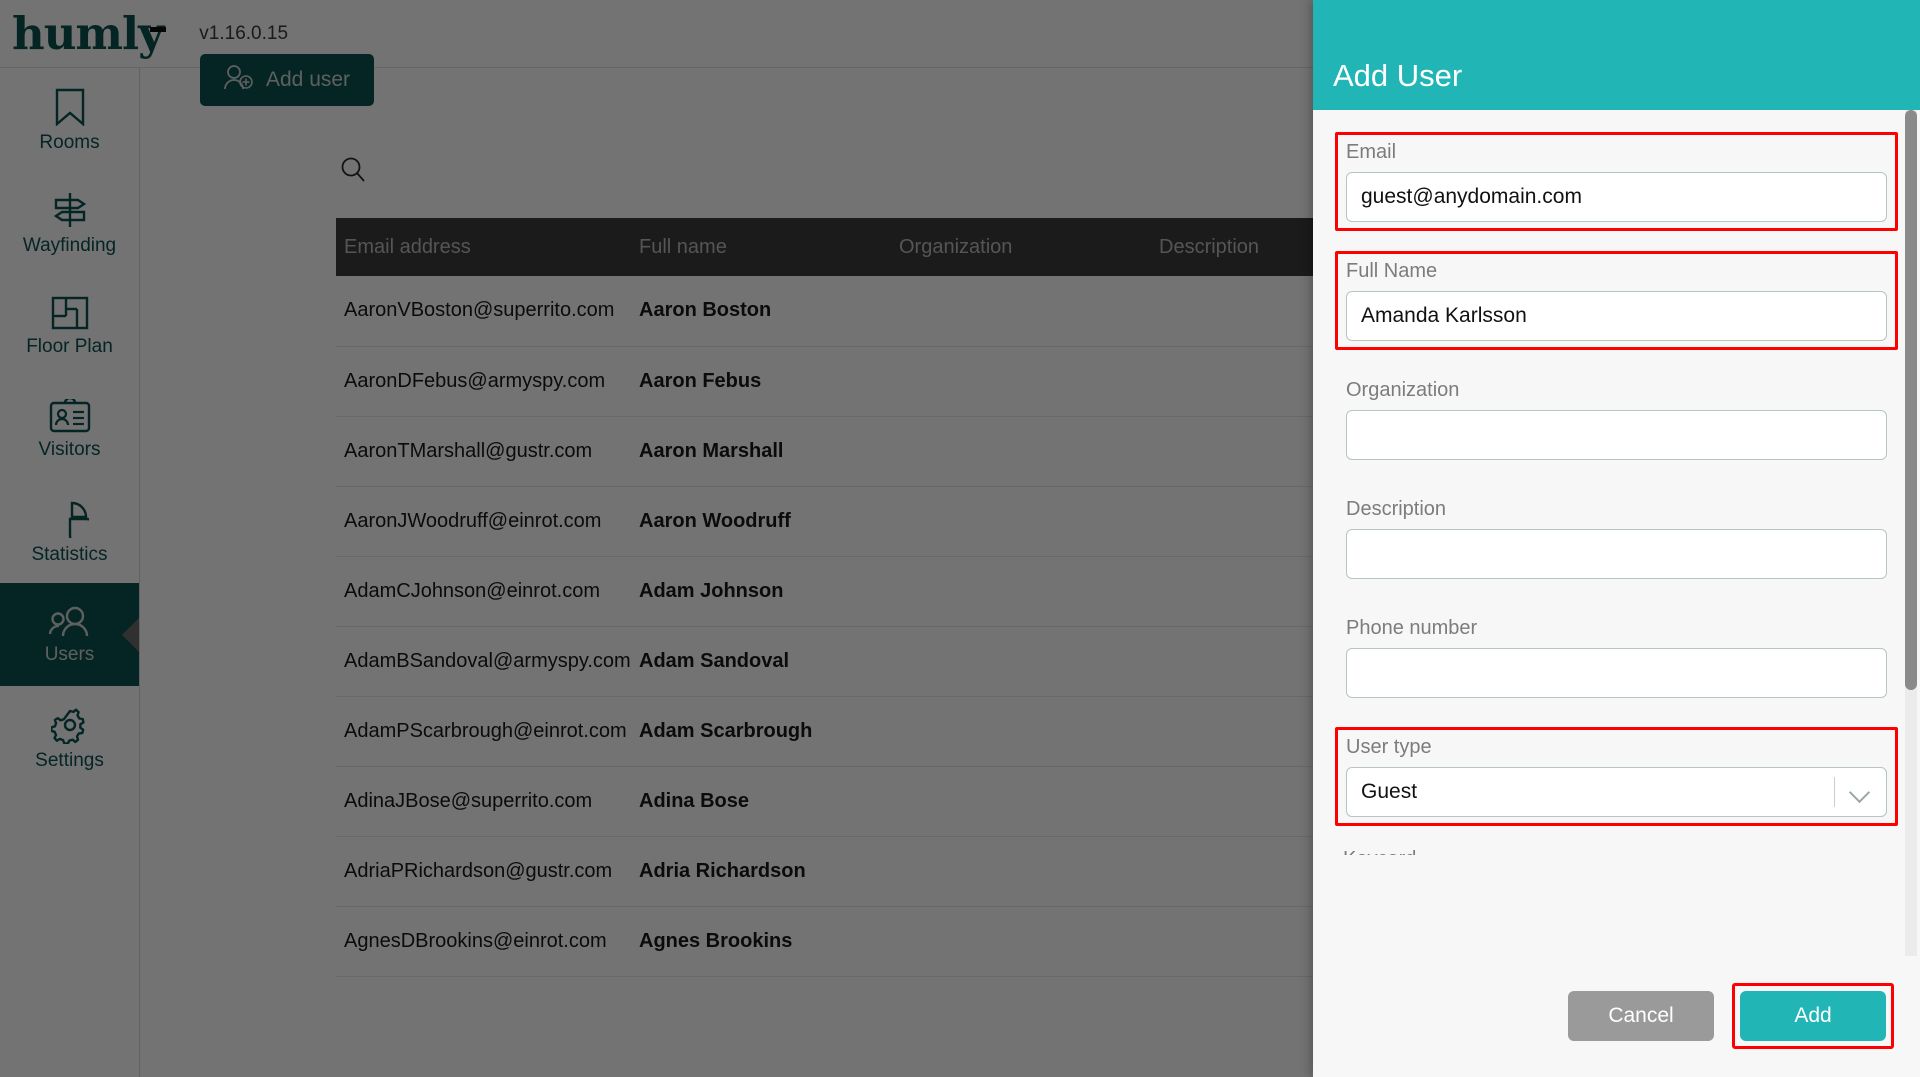 This screenshot has width=1920, height=1077. What do you see at coordinates (1412, 628) in the screenshot?
I see `phone-field-label: Phone number` at bounding box center [1412, 628].